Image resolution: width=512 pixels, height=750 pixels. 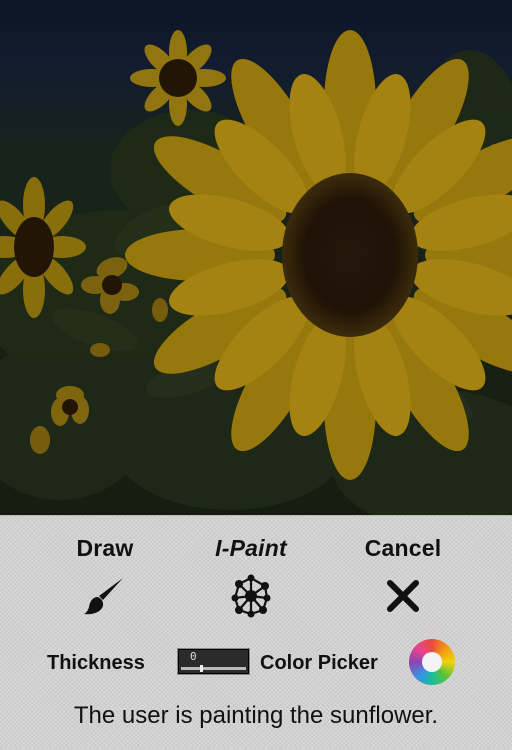 I want to click on ipaint-button: I-Paint, so click(x=251, y=579).